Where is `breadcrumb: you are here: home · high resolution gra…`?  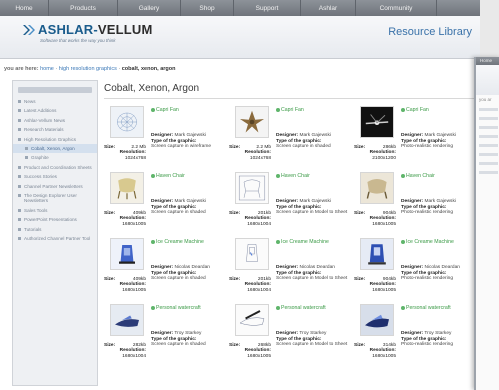
breadcrumb: you are here: home · high resolution gra… is located at coordinates (90, 69).